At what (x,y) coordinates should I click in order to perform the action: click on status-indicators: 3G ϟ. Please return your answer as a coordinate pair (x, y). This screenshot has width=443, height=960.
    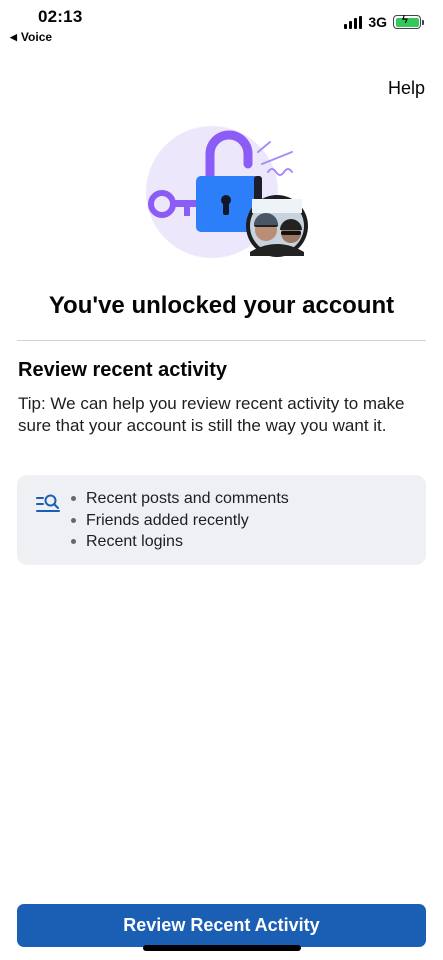
    Looking at the image, I should click on (384, 22).